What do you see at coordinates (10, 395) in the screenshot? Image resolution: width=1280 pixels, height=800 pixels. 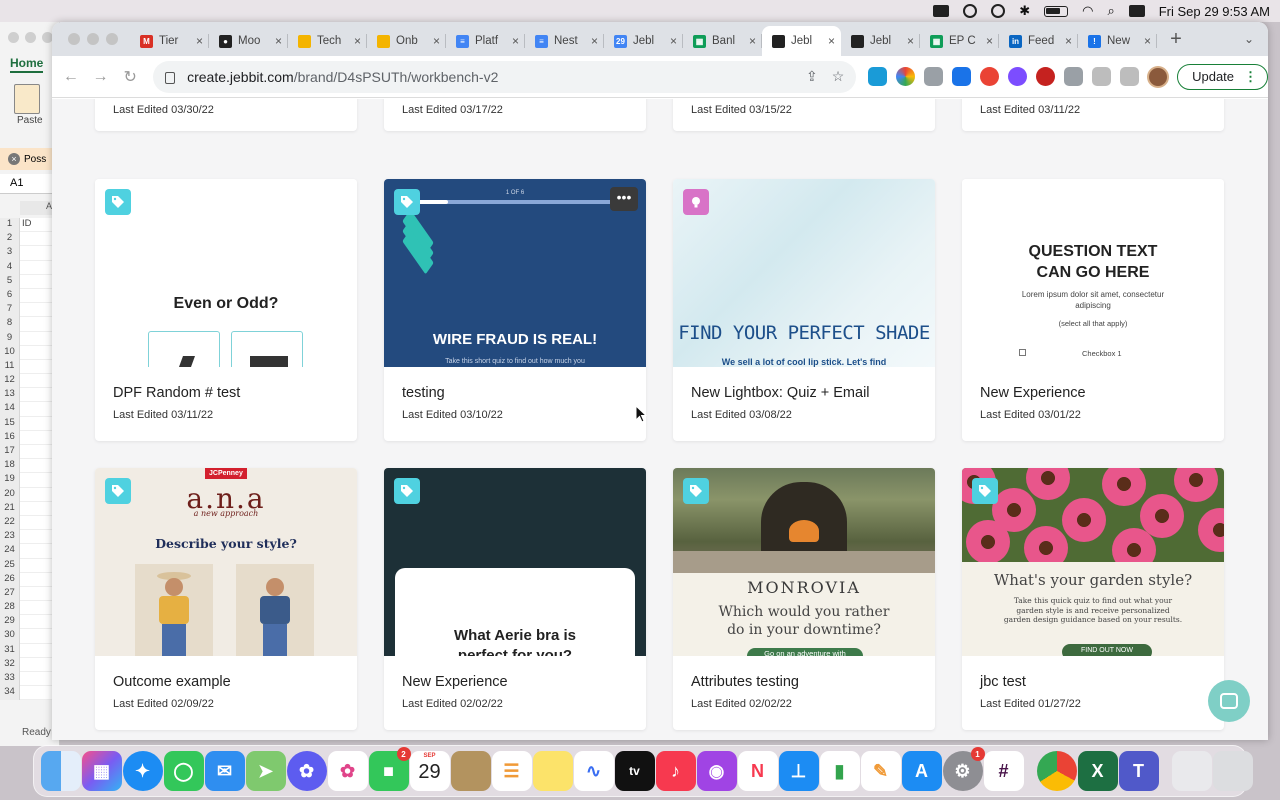 I see `row-number: 13` at bounding box center [10, 395].